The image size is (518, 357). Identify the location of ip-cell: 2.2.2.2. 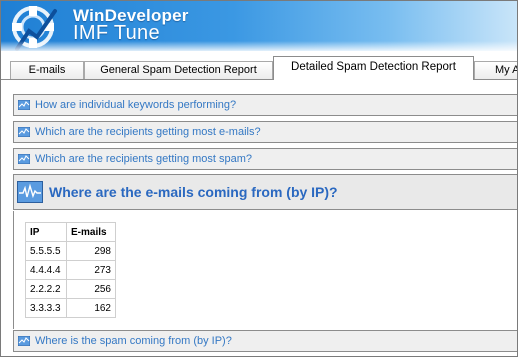
(46, 289).